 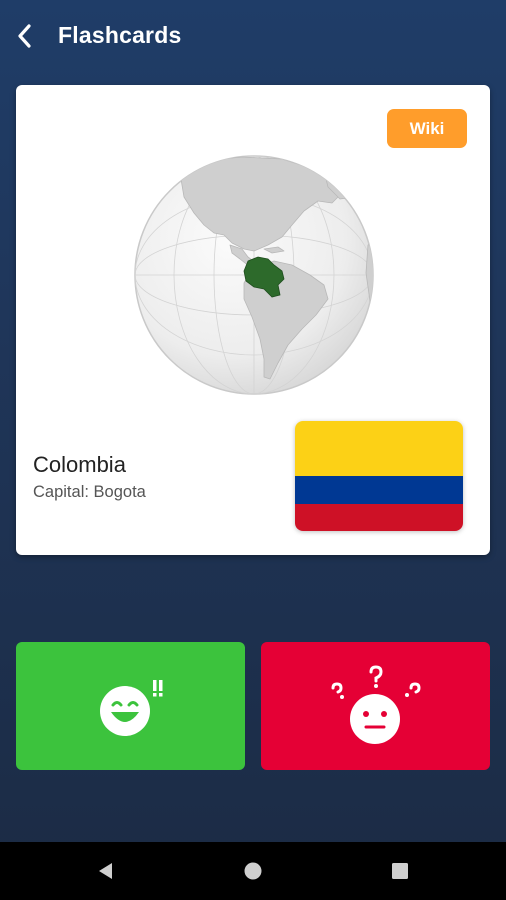 What do you see at coordinates (427, 128) in the screenshot?
I see `wiki-button: Wiki` at bounding box center [427, 128].